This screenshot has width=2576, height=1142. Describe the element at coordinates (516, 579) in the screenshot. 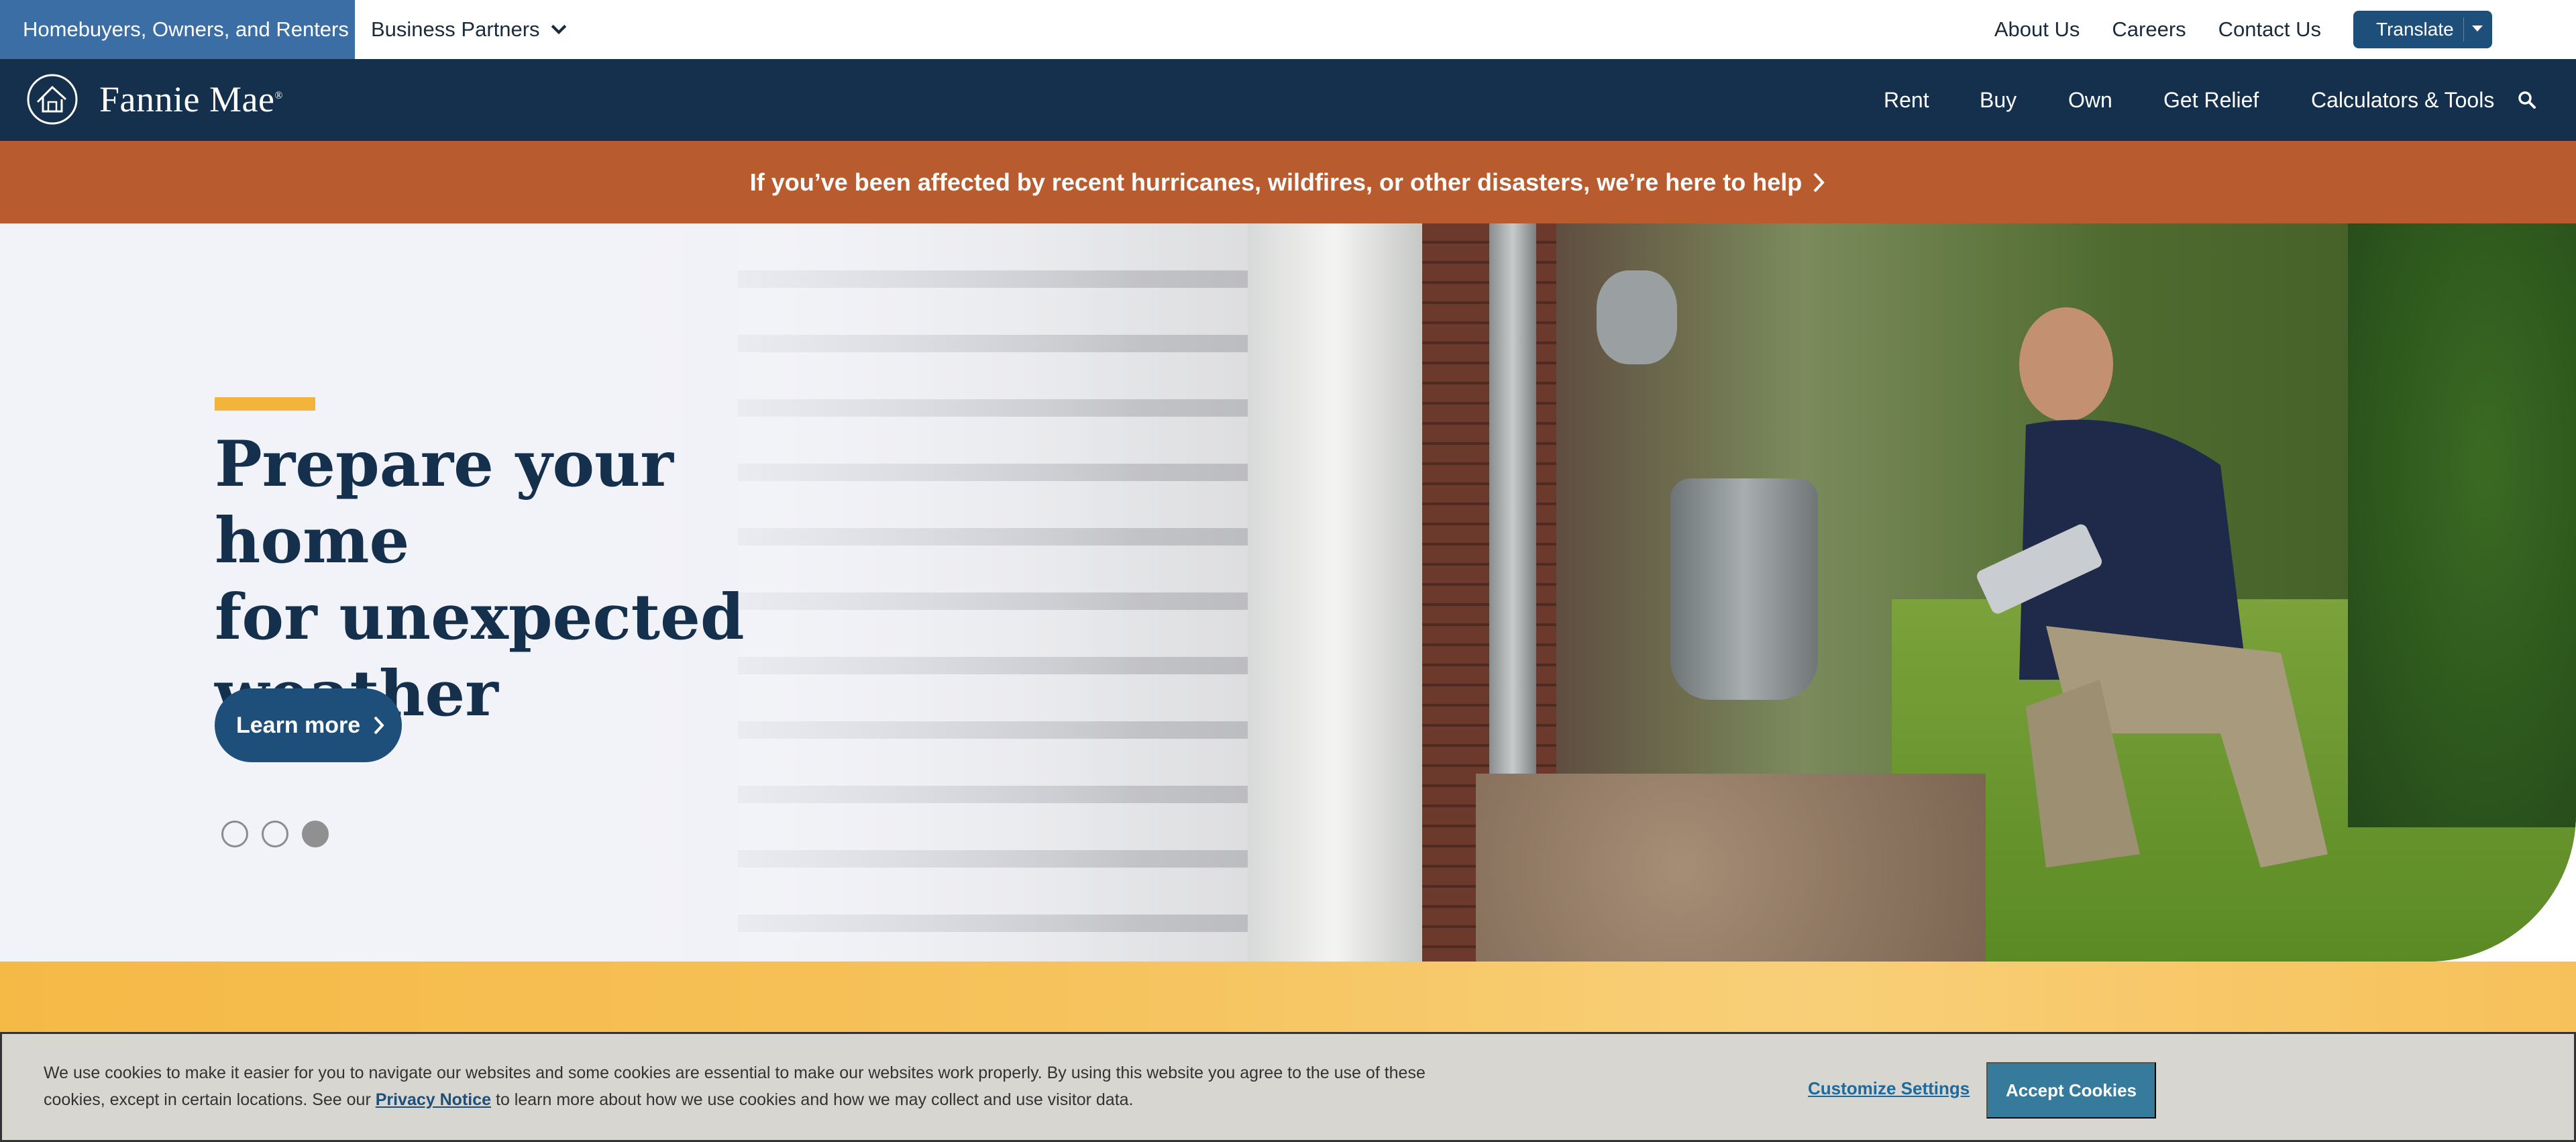

I see `hero-title: Prepare your home for unexpected weather` at that location.